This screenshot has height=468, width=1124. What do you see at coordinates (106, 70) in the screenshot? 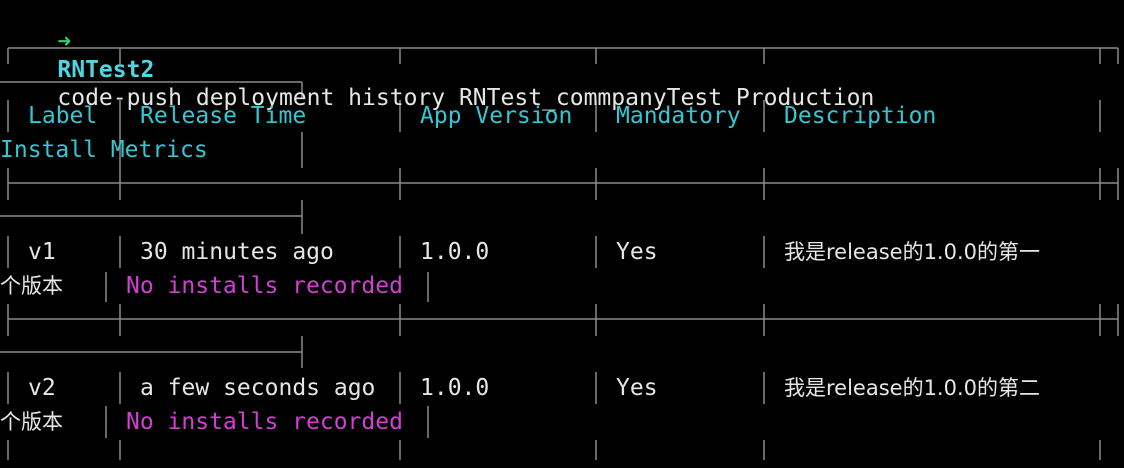
I see `prompt-directory: RNTest2` at bounding box center [106, 70].